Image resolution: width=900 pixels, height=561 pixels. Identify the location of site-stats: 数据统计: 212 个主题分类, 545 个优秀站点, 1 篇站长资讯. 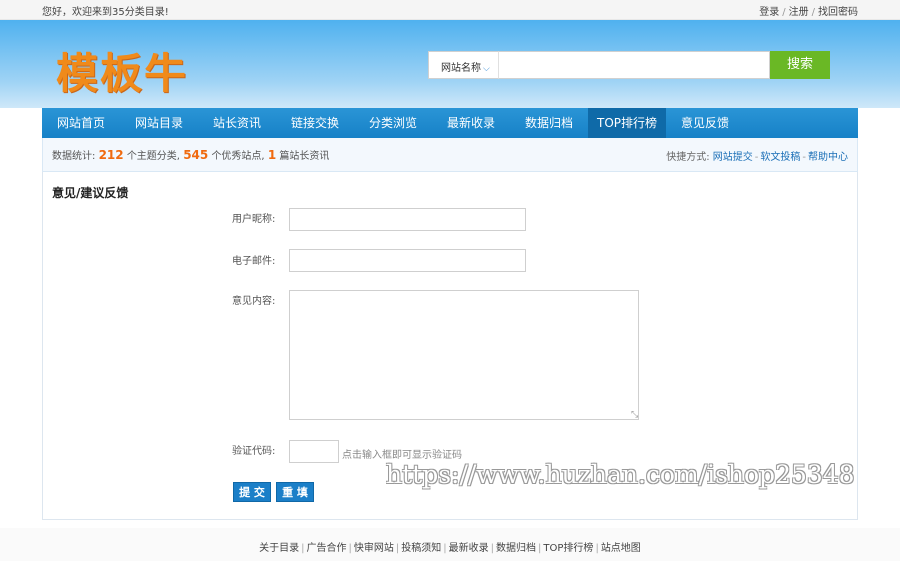
(190, 154).